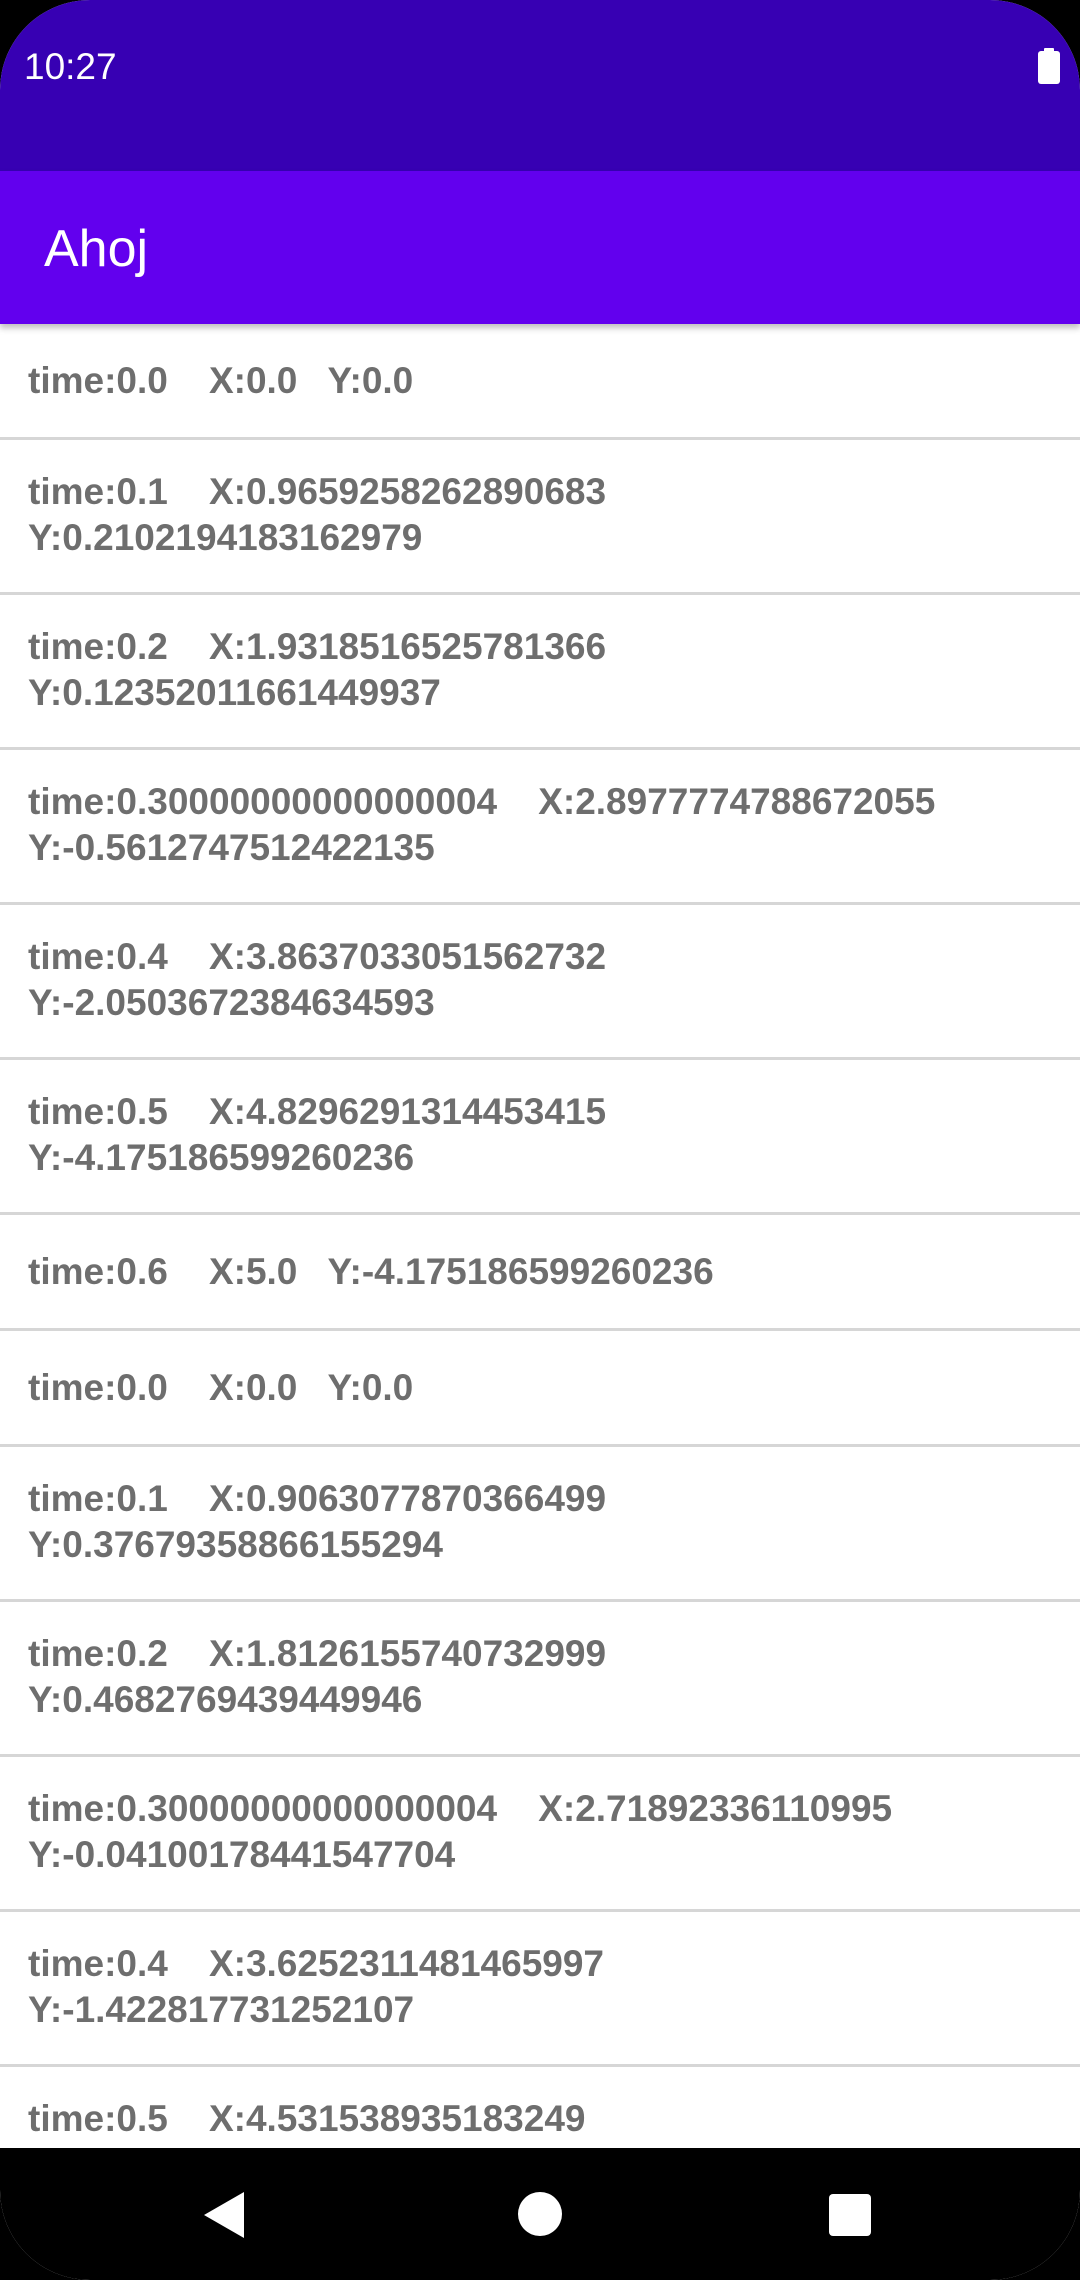 The image size is (1080, 2280). I want to click on app-title: Ahoj, so click(96, 249).